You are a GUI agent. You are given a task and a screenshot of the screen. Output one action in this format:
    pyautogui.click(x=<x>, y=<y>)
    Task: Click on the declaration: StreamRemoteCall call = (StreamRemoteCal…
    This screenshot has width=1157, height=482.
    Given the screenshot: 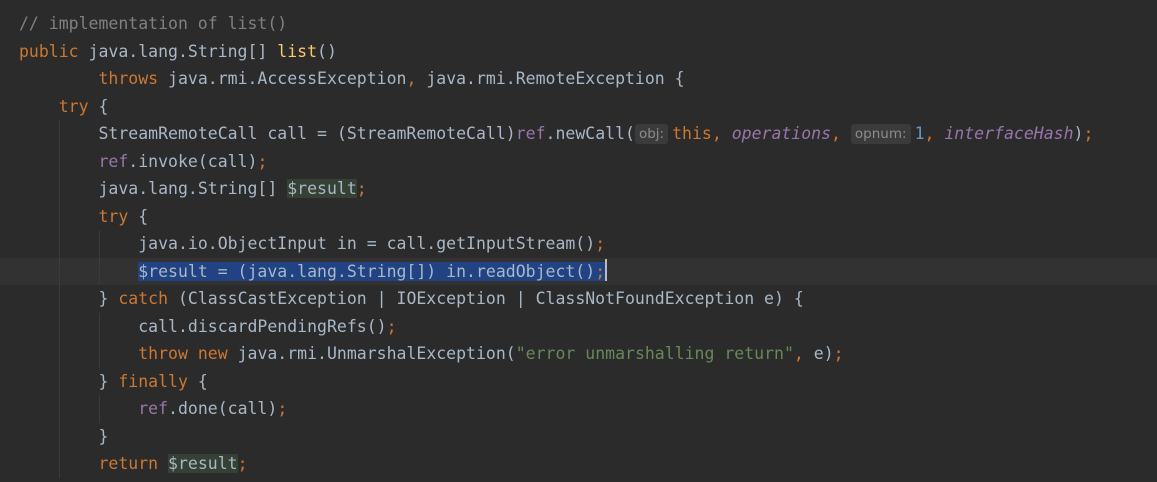 What is the action you would take?
    pyautogui.click(x=307, y=133)
    